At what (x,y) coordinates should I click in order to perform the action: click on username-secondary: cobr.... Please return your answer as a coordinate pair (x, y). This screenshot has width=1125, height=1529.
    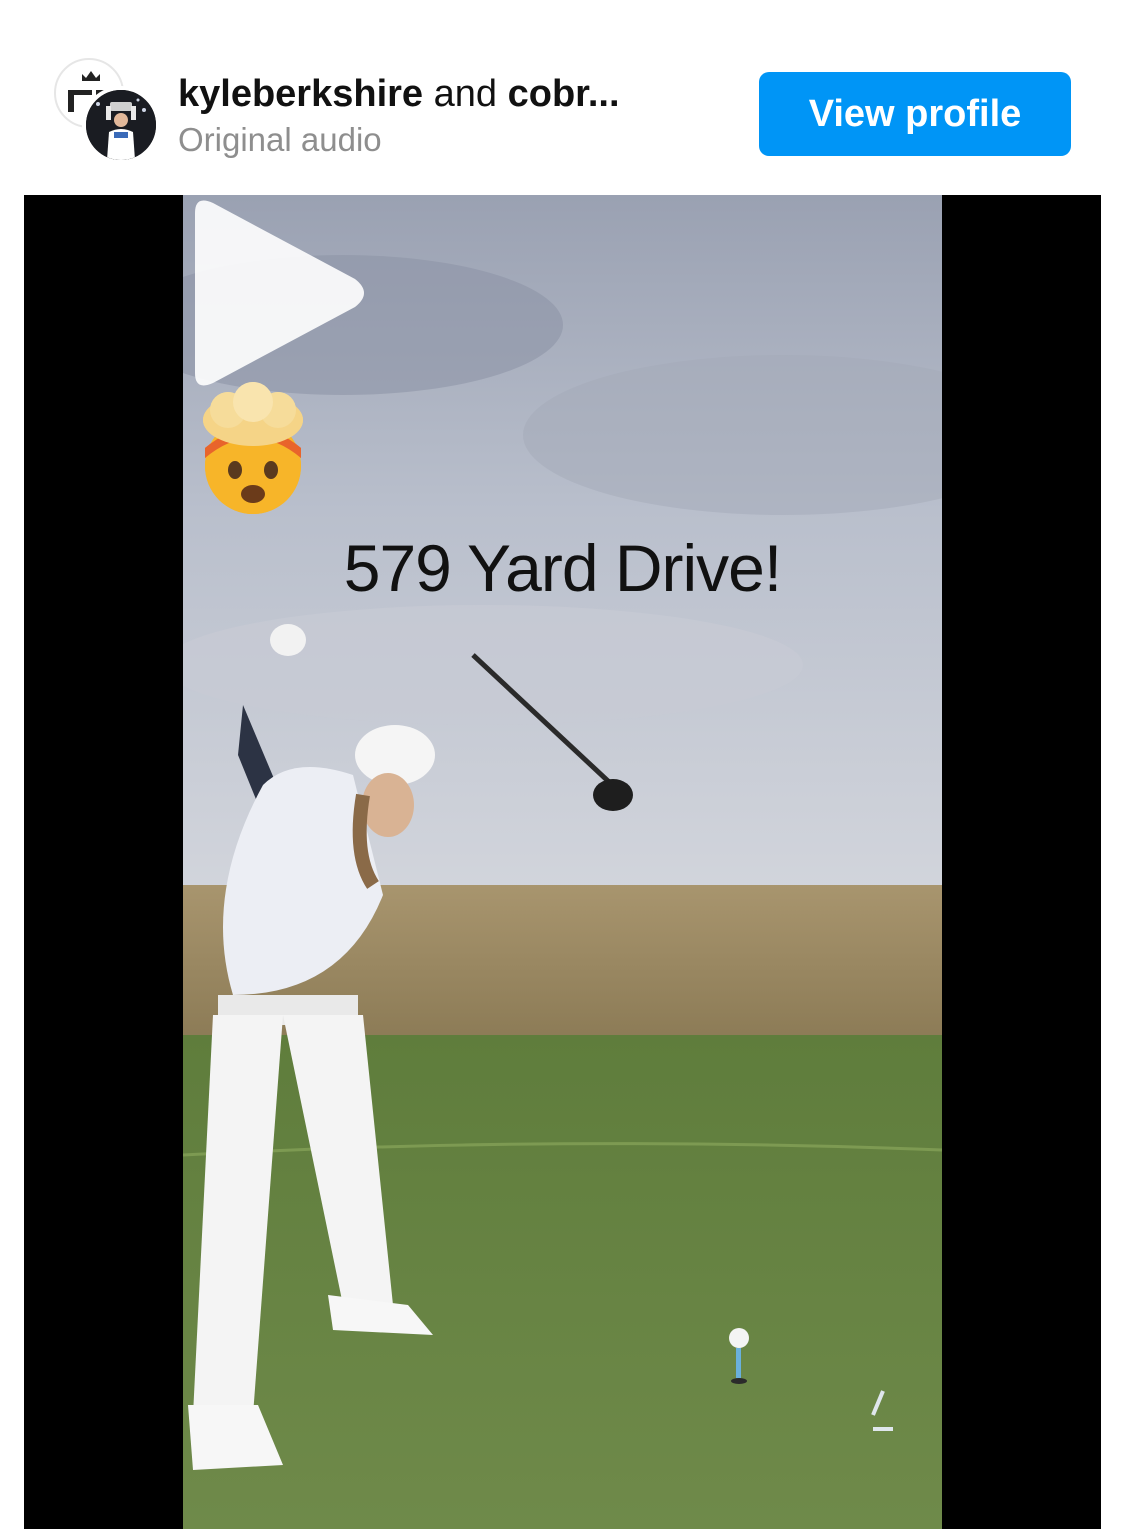
    Looking at the image, I should click on (564, 94).